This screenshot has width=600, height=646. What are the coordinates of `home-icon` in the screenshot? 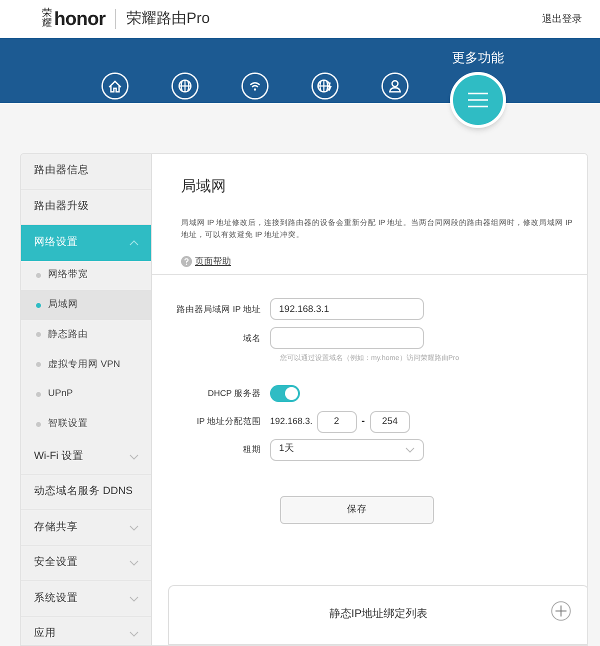 It's located at (115, 86).